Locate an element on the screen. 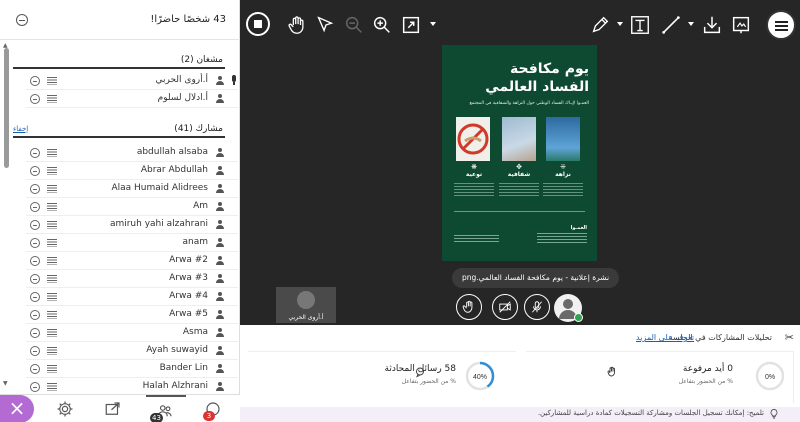 This screenshot has width=800, height=422. share-content-button is located at coordinates (114, 408).